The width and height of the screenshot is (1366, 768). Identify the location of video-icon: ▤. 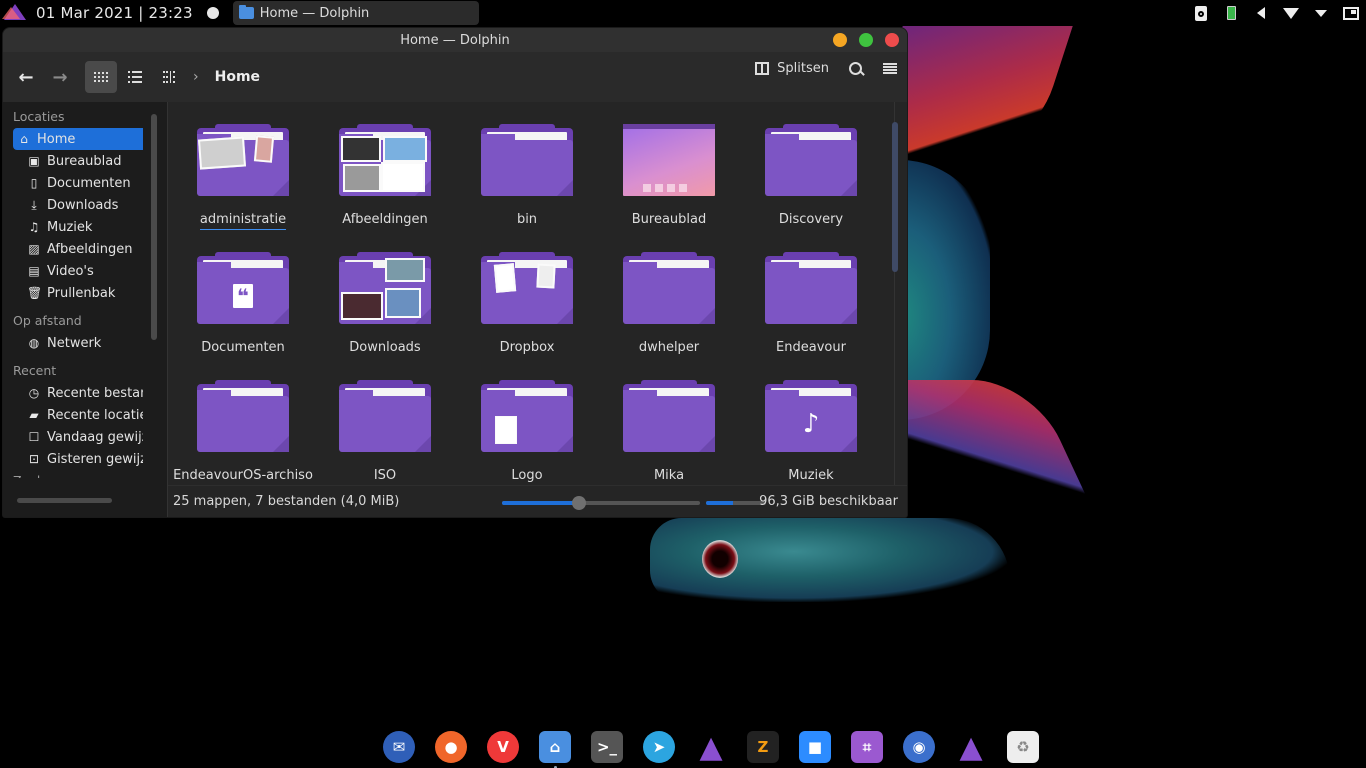
(34, 271).